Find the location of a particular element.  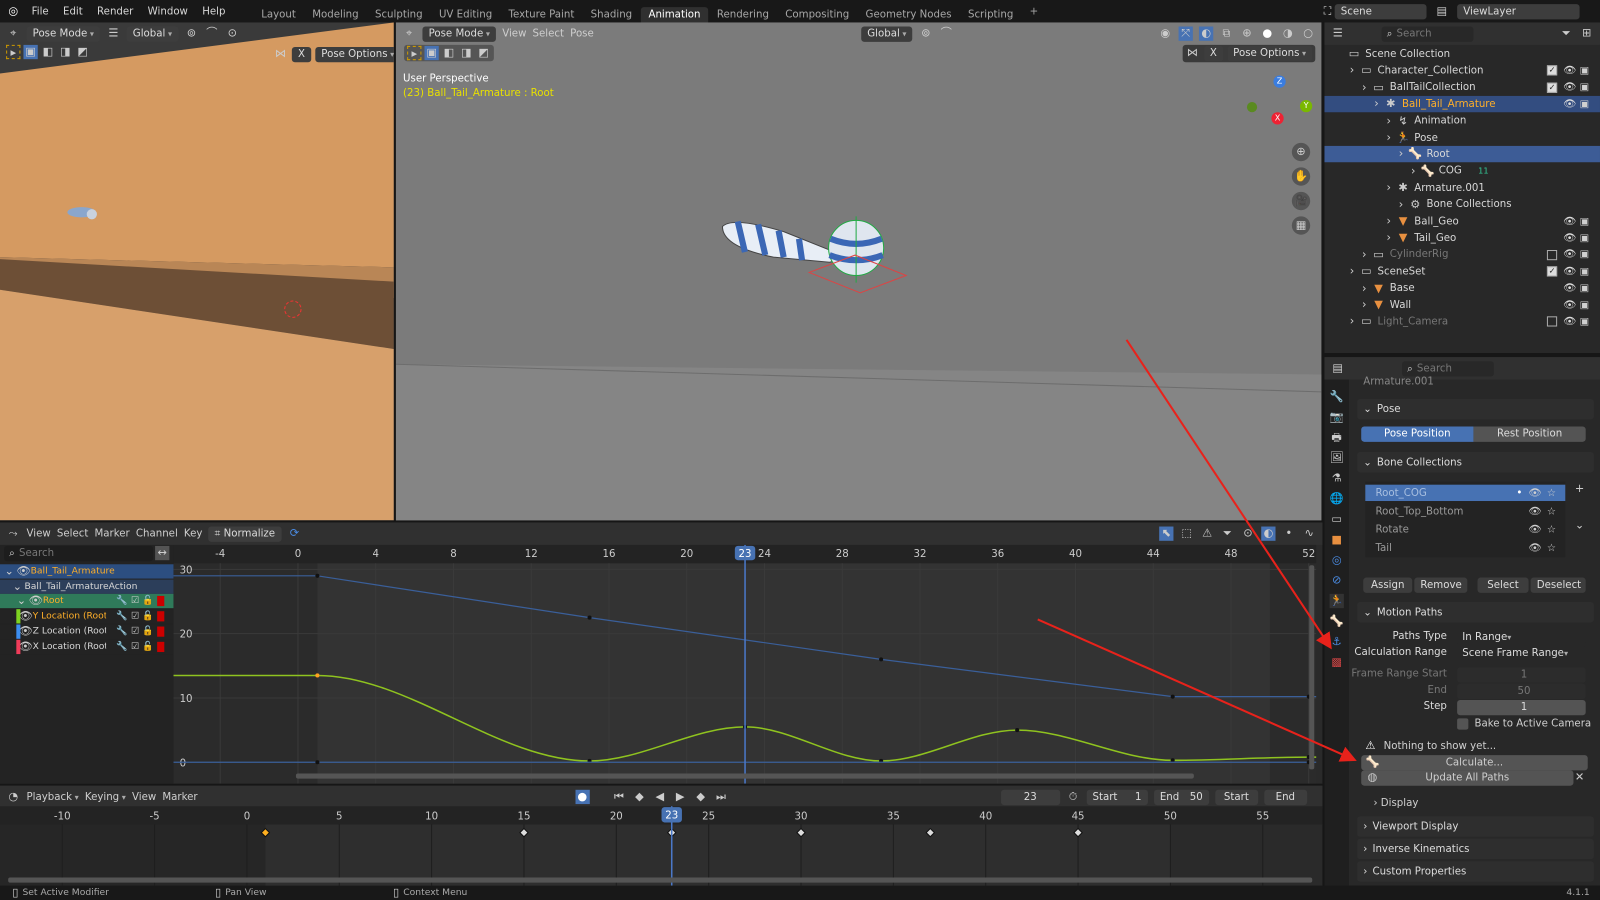

bone-collection-item: Rotate 👁 ☆ is located at coordinates (1465, 529).